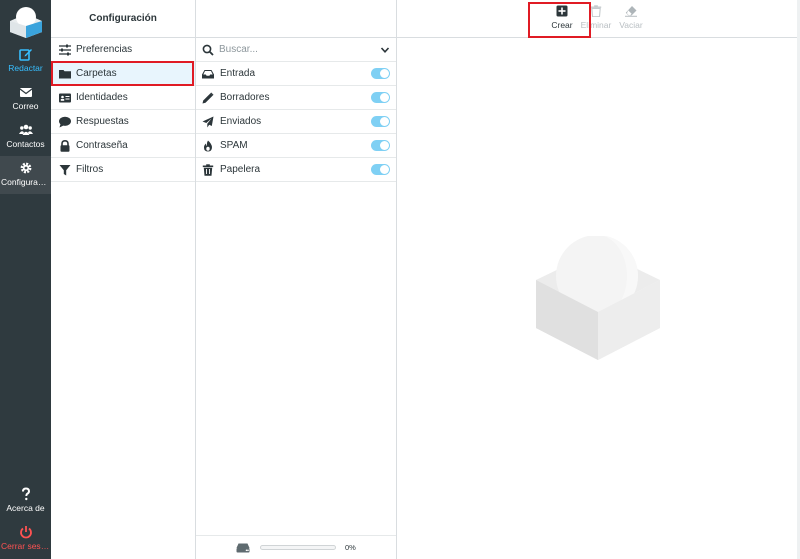 Image resolution: width=800 pixels, height=559 pixels. What do you see at coordinates (102, 97) in the screenshot?
I see `settings-item-label: Identidades` at bounding box center [102, 97].